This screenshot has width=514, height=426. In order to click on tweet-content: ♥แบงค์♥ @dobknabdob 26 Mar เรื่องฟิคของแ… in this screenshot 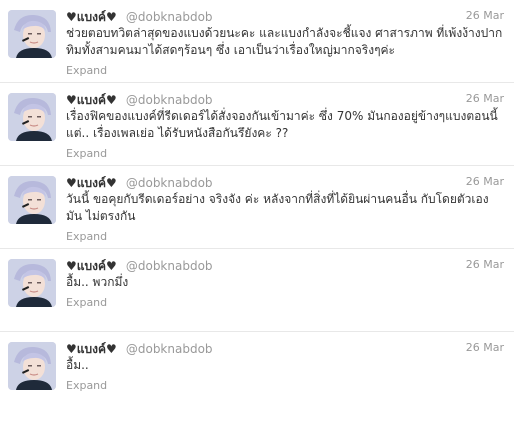, I will do `click(285, 126)`.